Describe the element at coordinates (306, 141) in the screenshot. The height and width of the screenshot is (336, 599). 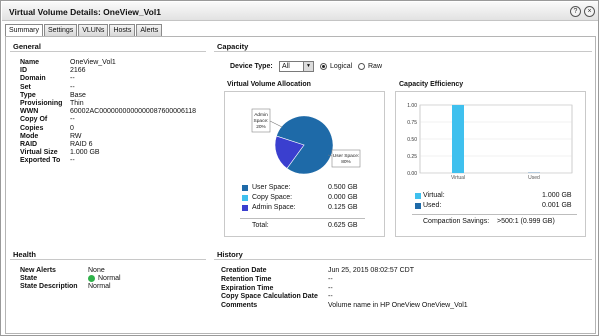
I see `allocation-pie-chart: AdminSpace:20% User Space:80%` at that location.